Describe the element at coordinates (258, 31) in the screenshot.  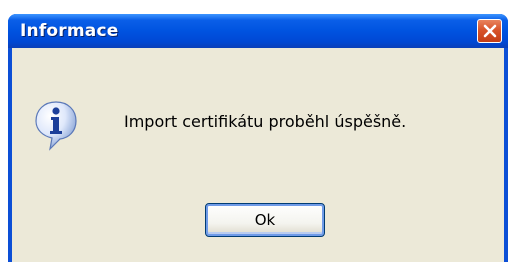
I see `title-bar: Informace` at that location.